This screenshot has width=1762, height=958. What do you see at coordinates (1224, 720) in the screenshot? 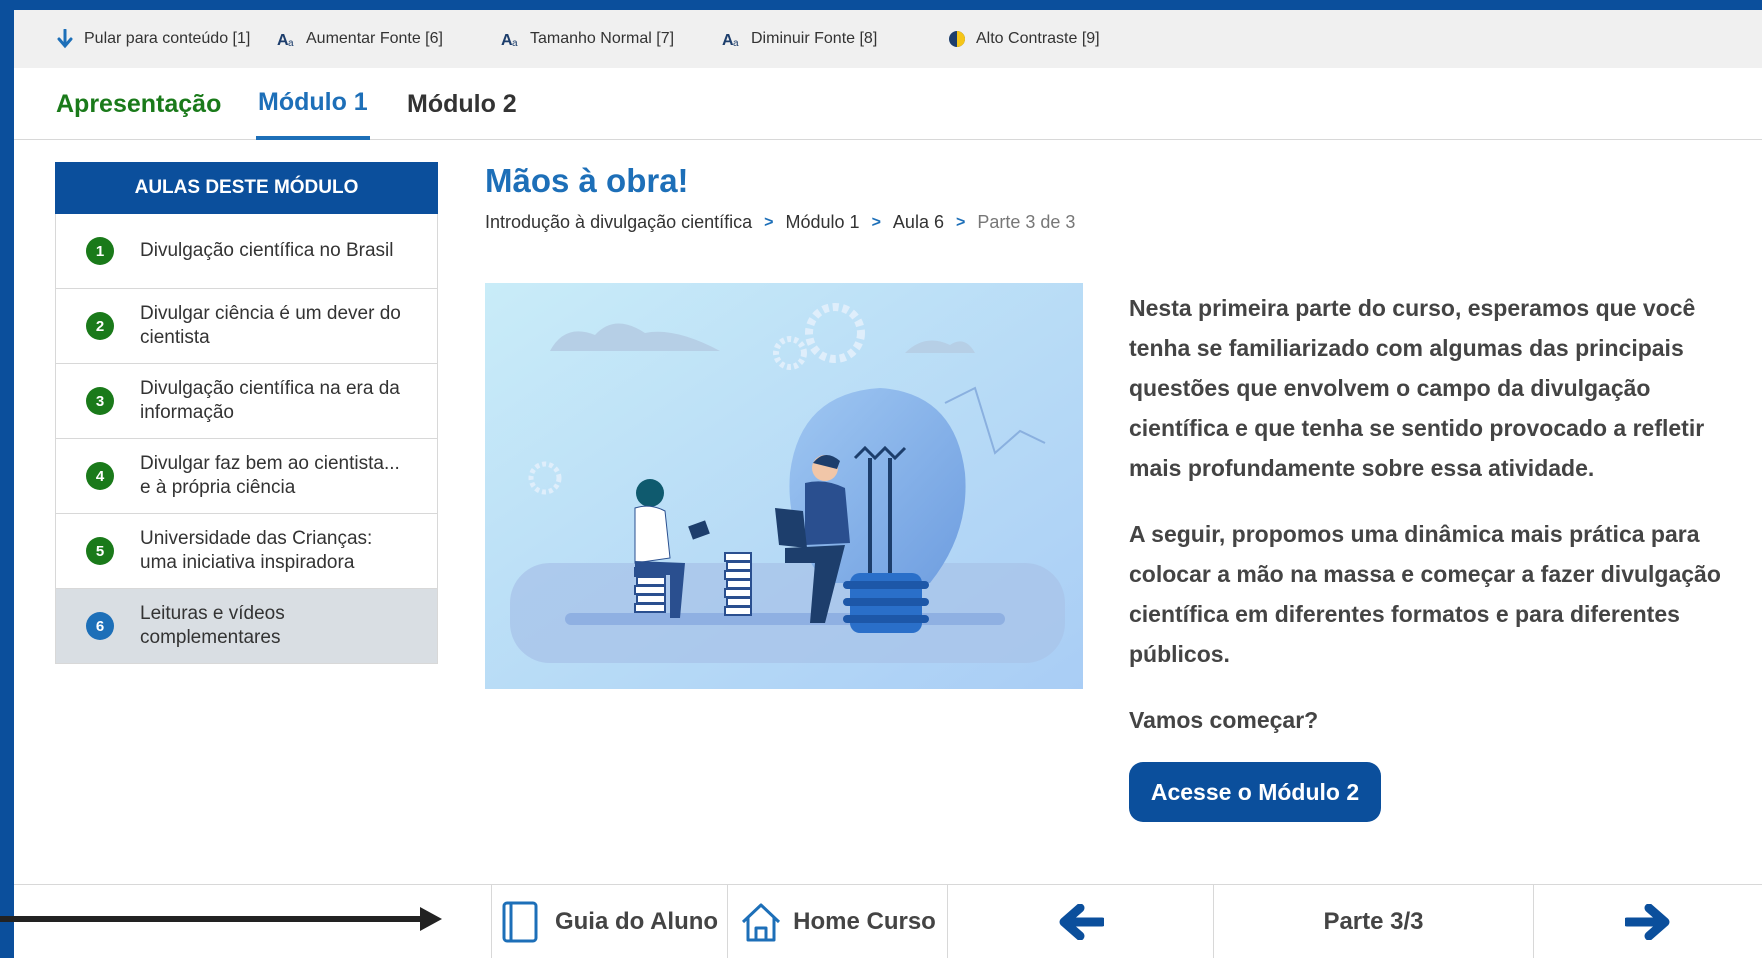
I see `body-paragraph-3: Vamos começar?` at bounding box center [1224, 720].